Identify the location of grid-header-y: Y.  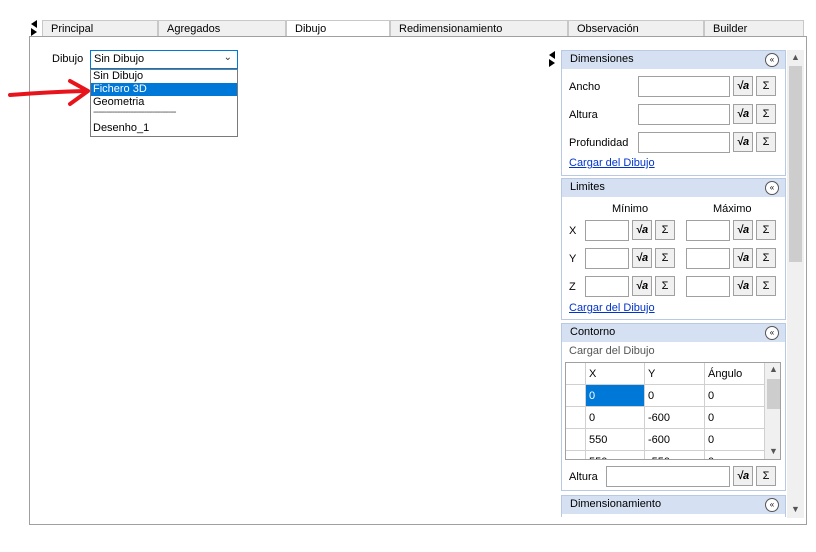
(675, 374).